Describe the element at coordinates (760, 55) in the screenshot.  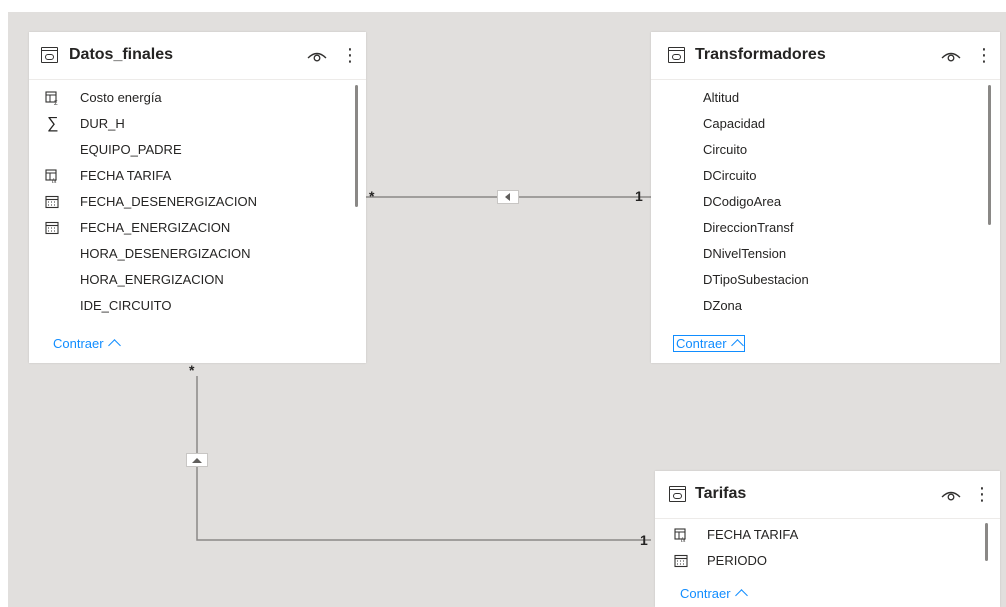
I see `table-title: Transformadores` at that location.